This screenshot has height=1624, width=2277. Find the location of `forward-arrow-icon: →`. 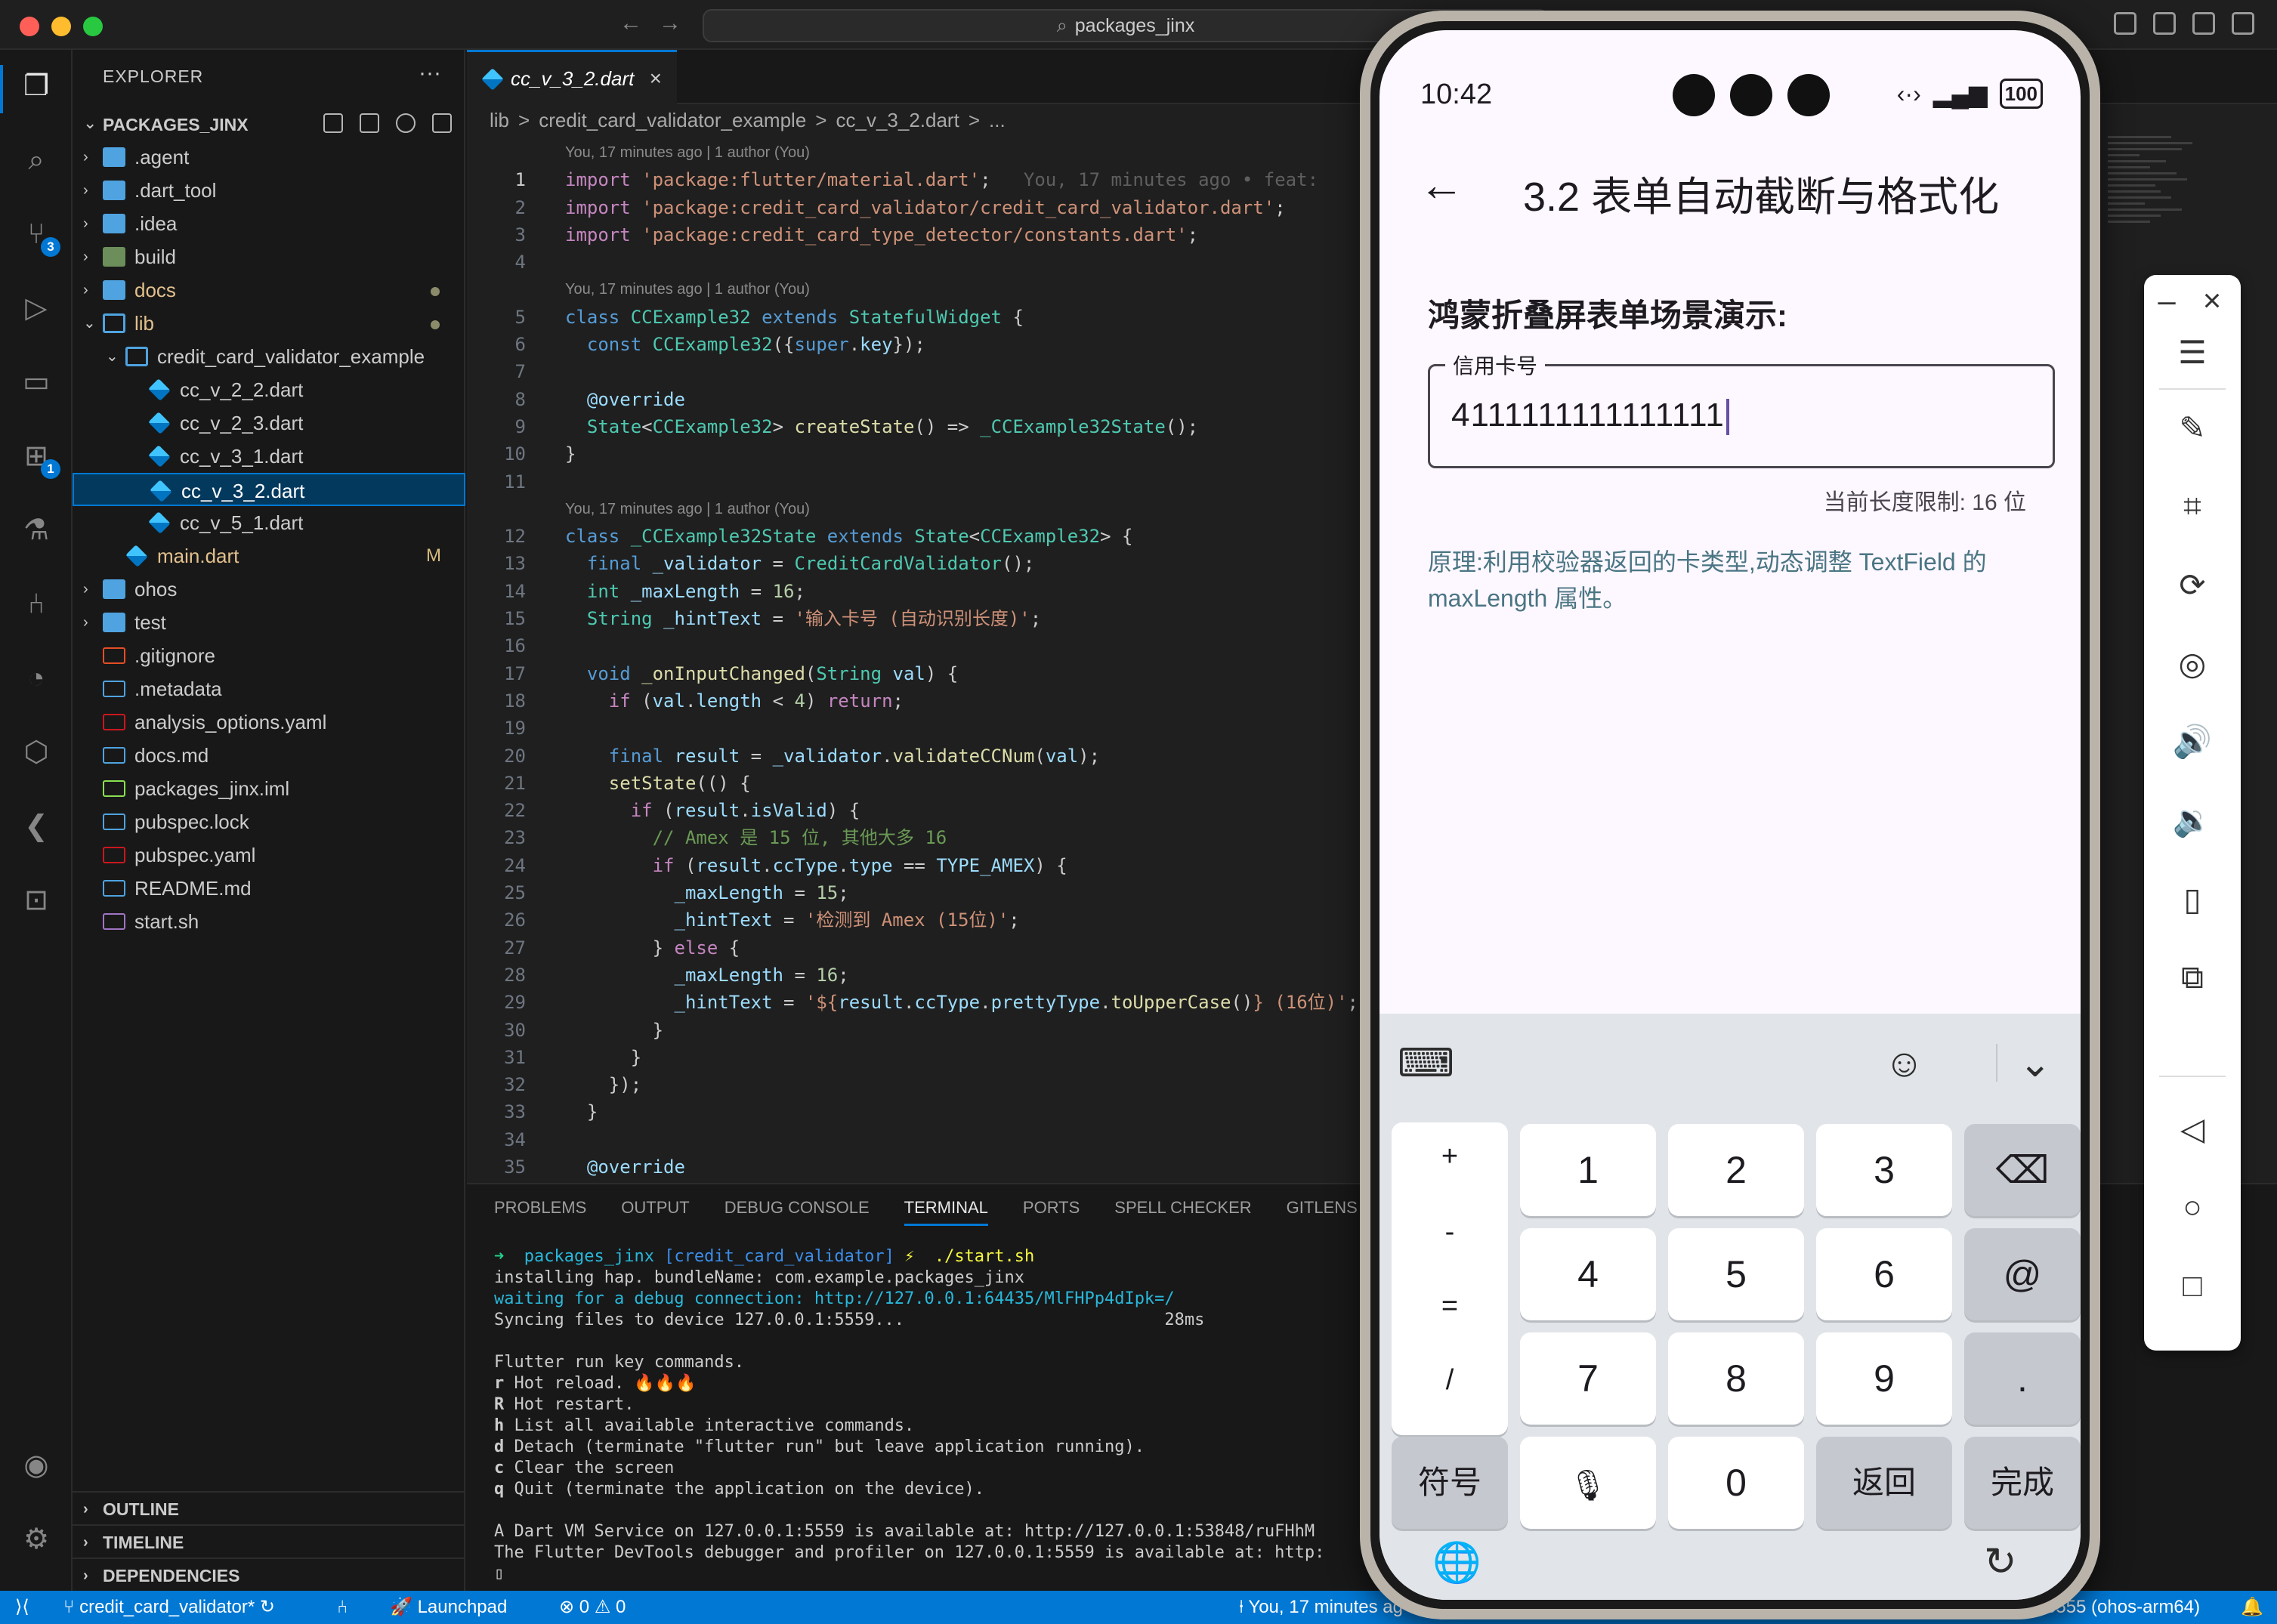

forward-arrow-icon: → is located at coordinates (670, 24).